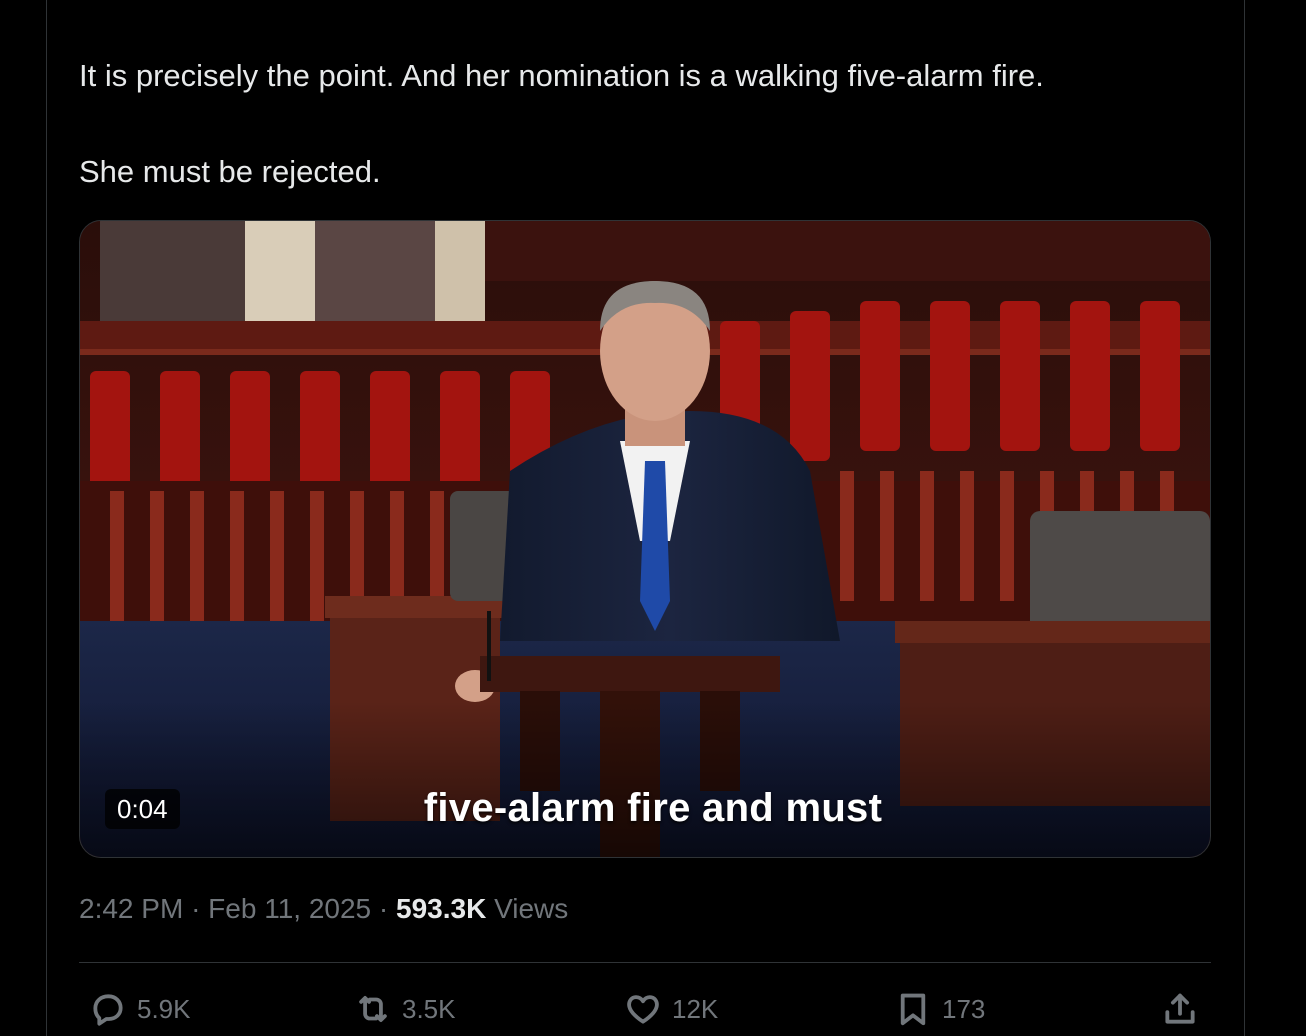 The height and width of the screenshot is (1036, 1306). I want to click on share-button, so click(1180, 1009).